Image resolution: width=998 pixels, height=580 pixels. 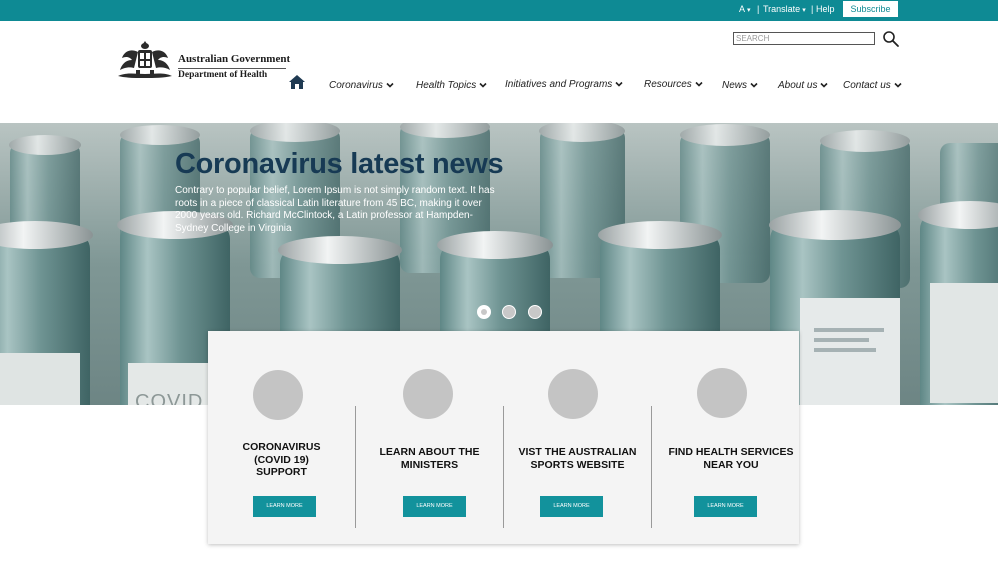 I want to click on card-title: VIST THE AUSTRALIAN SPORTS WEBSITE, so click(x=577, y=458).